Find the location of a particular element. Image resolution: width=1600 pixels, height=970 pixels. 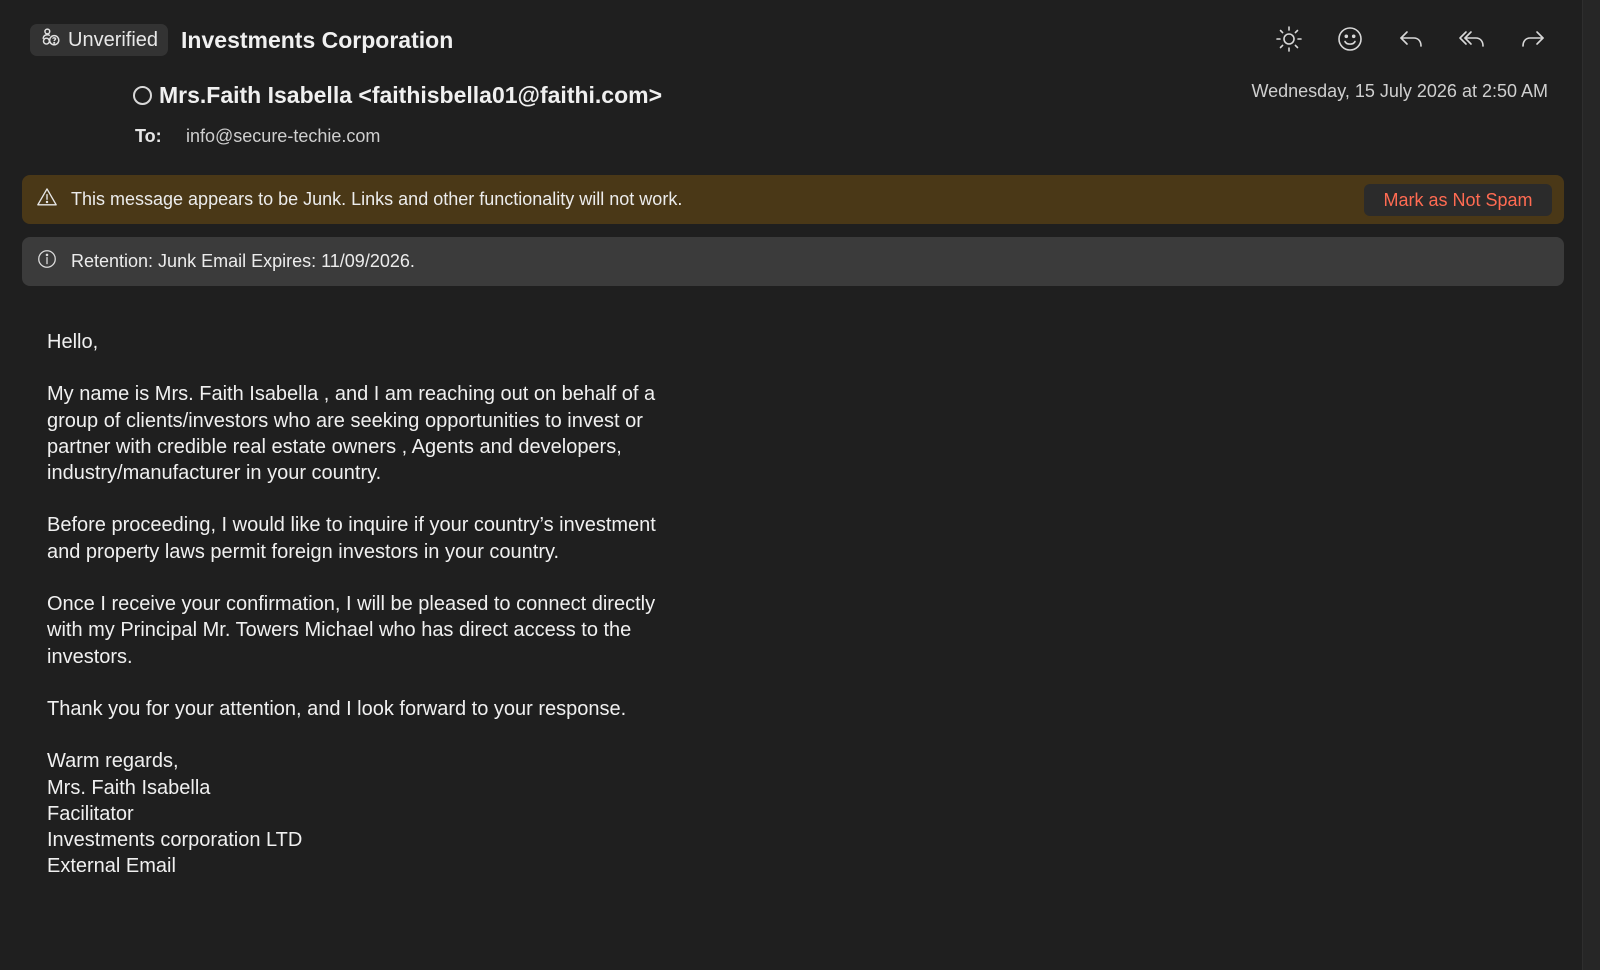

signature-line: Facilitator is located at coordinates (90, 813).